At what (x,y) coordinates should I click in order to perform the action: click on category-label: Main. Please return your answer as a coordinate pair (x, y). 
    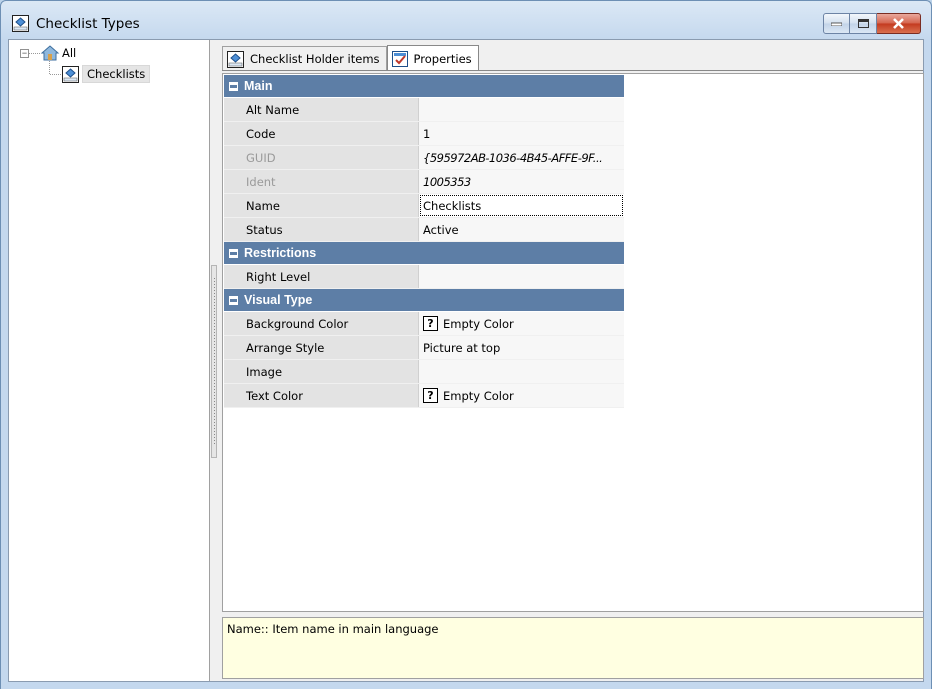
    Looking at the image, I should click on (258, 86).